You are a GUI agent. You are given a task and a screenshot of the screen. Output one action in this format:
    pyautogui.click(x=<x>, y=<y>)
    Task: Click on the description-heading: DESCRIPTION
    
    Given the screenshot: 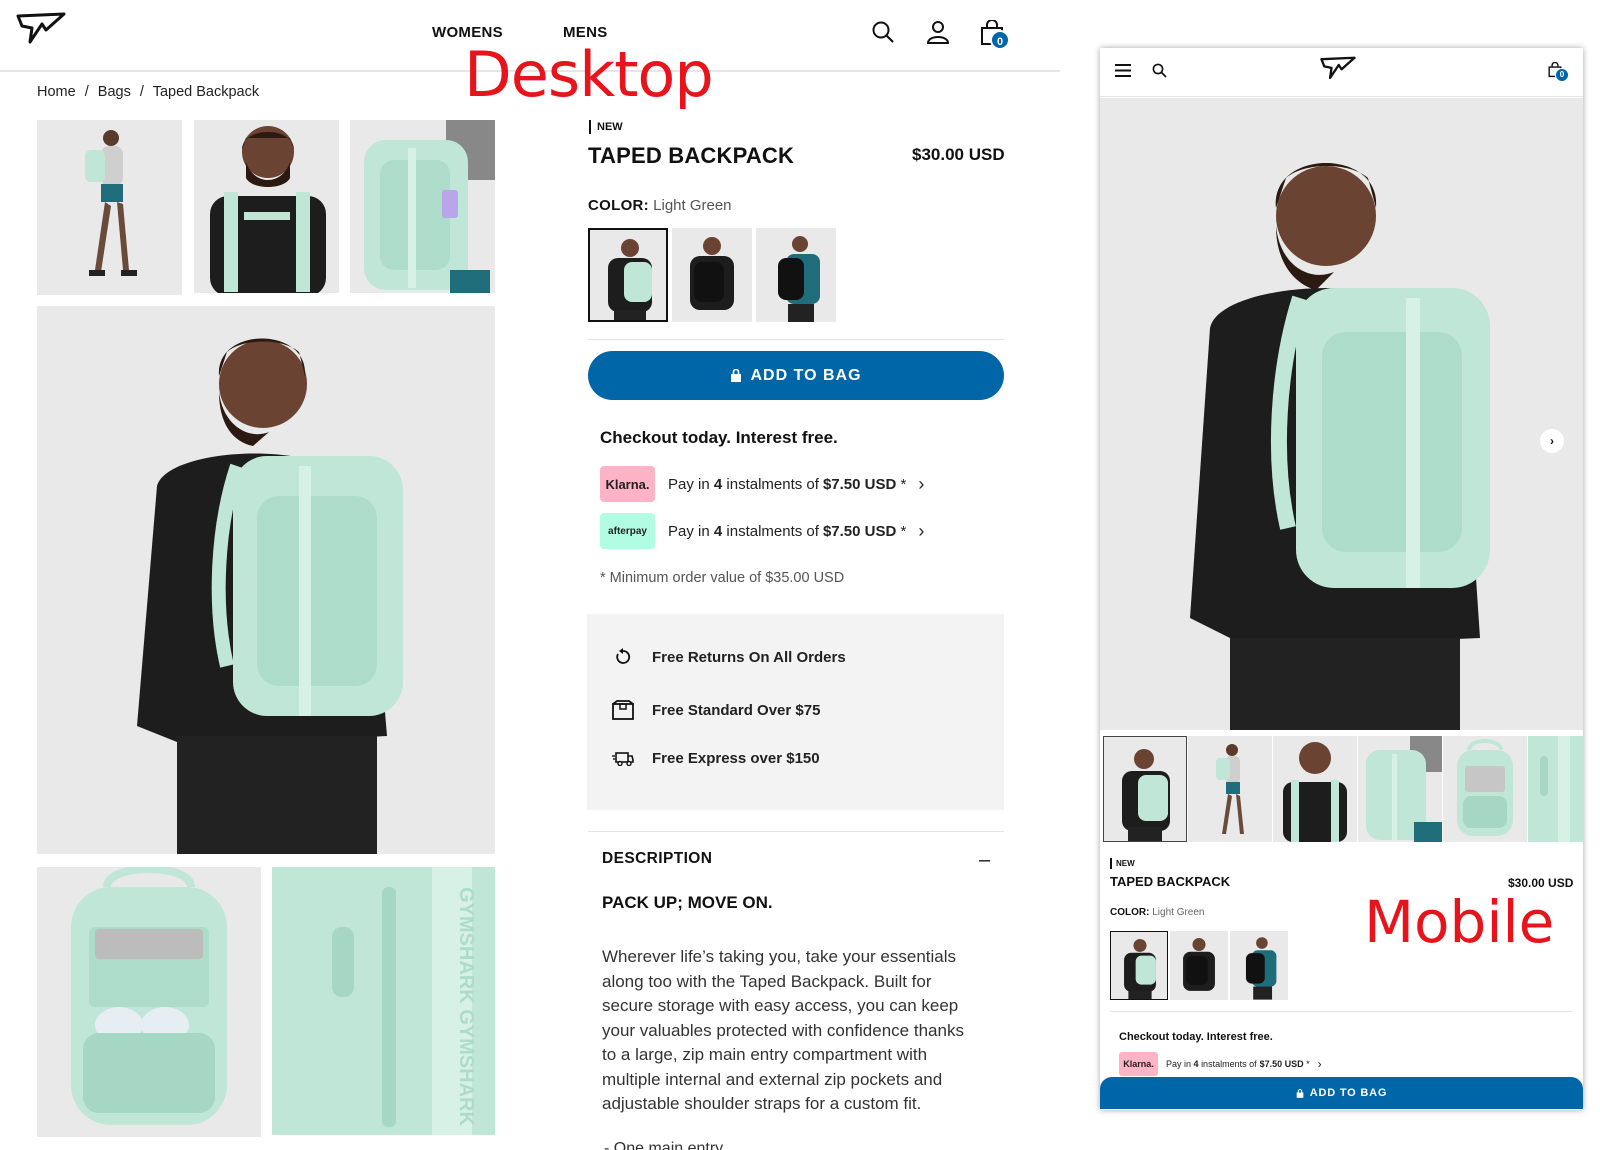 What is the action you would take?
    pyautogui.click(x=657, y=859)
    